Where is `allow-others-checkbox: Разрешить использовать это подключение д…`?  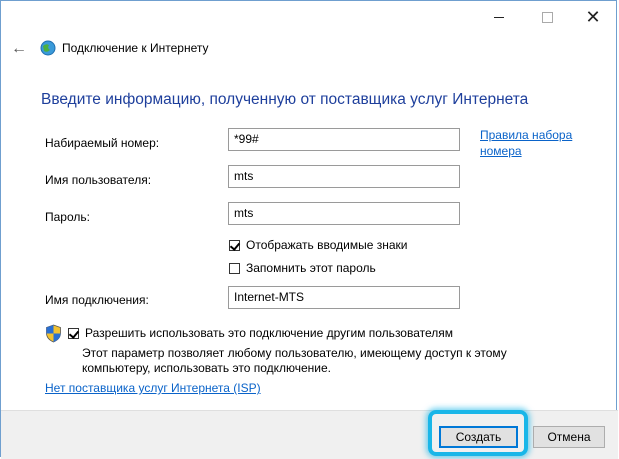
allow-others-checkbox: Разрешить использовать это подключение д… is located at coordinates (260, 333).